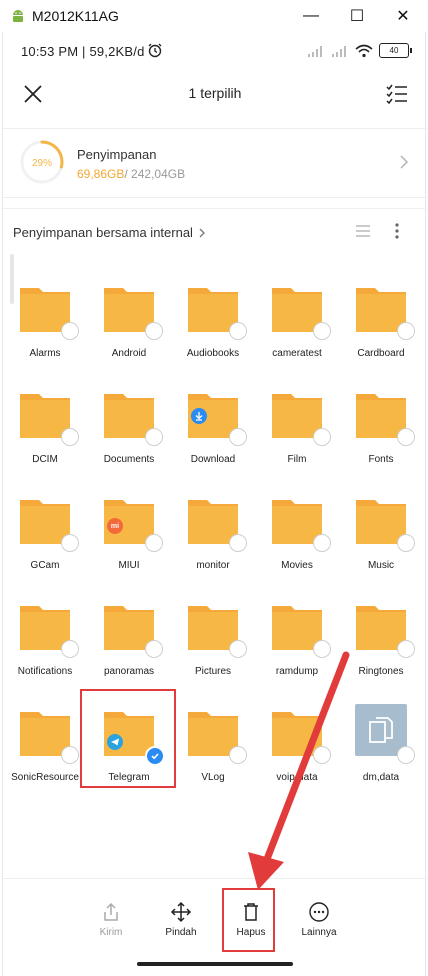 Image resolution: width=428 pixels, height=976 pixels. Describe the element at coordinates (213, 746) in the screenshot. I see `folder-item: VLog` at that location.